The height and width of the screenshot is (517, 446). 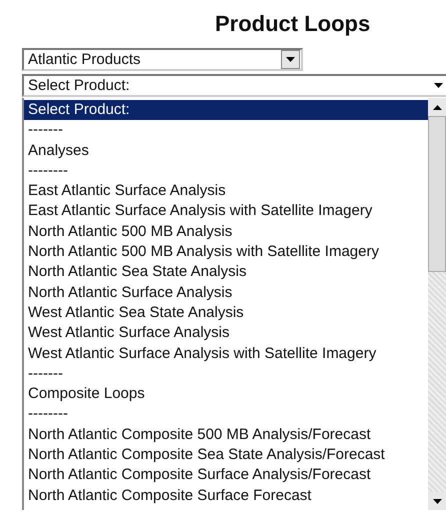 What do you see at coordinates (226, 354) in the screenshot?
I see `list-option: West Atlantic Surface Analysis with Satellite Imagery` at bounding box center [226, 354].